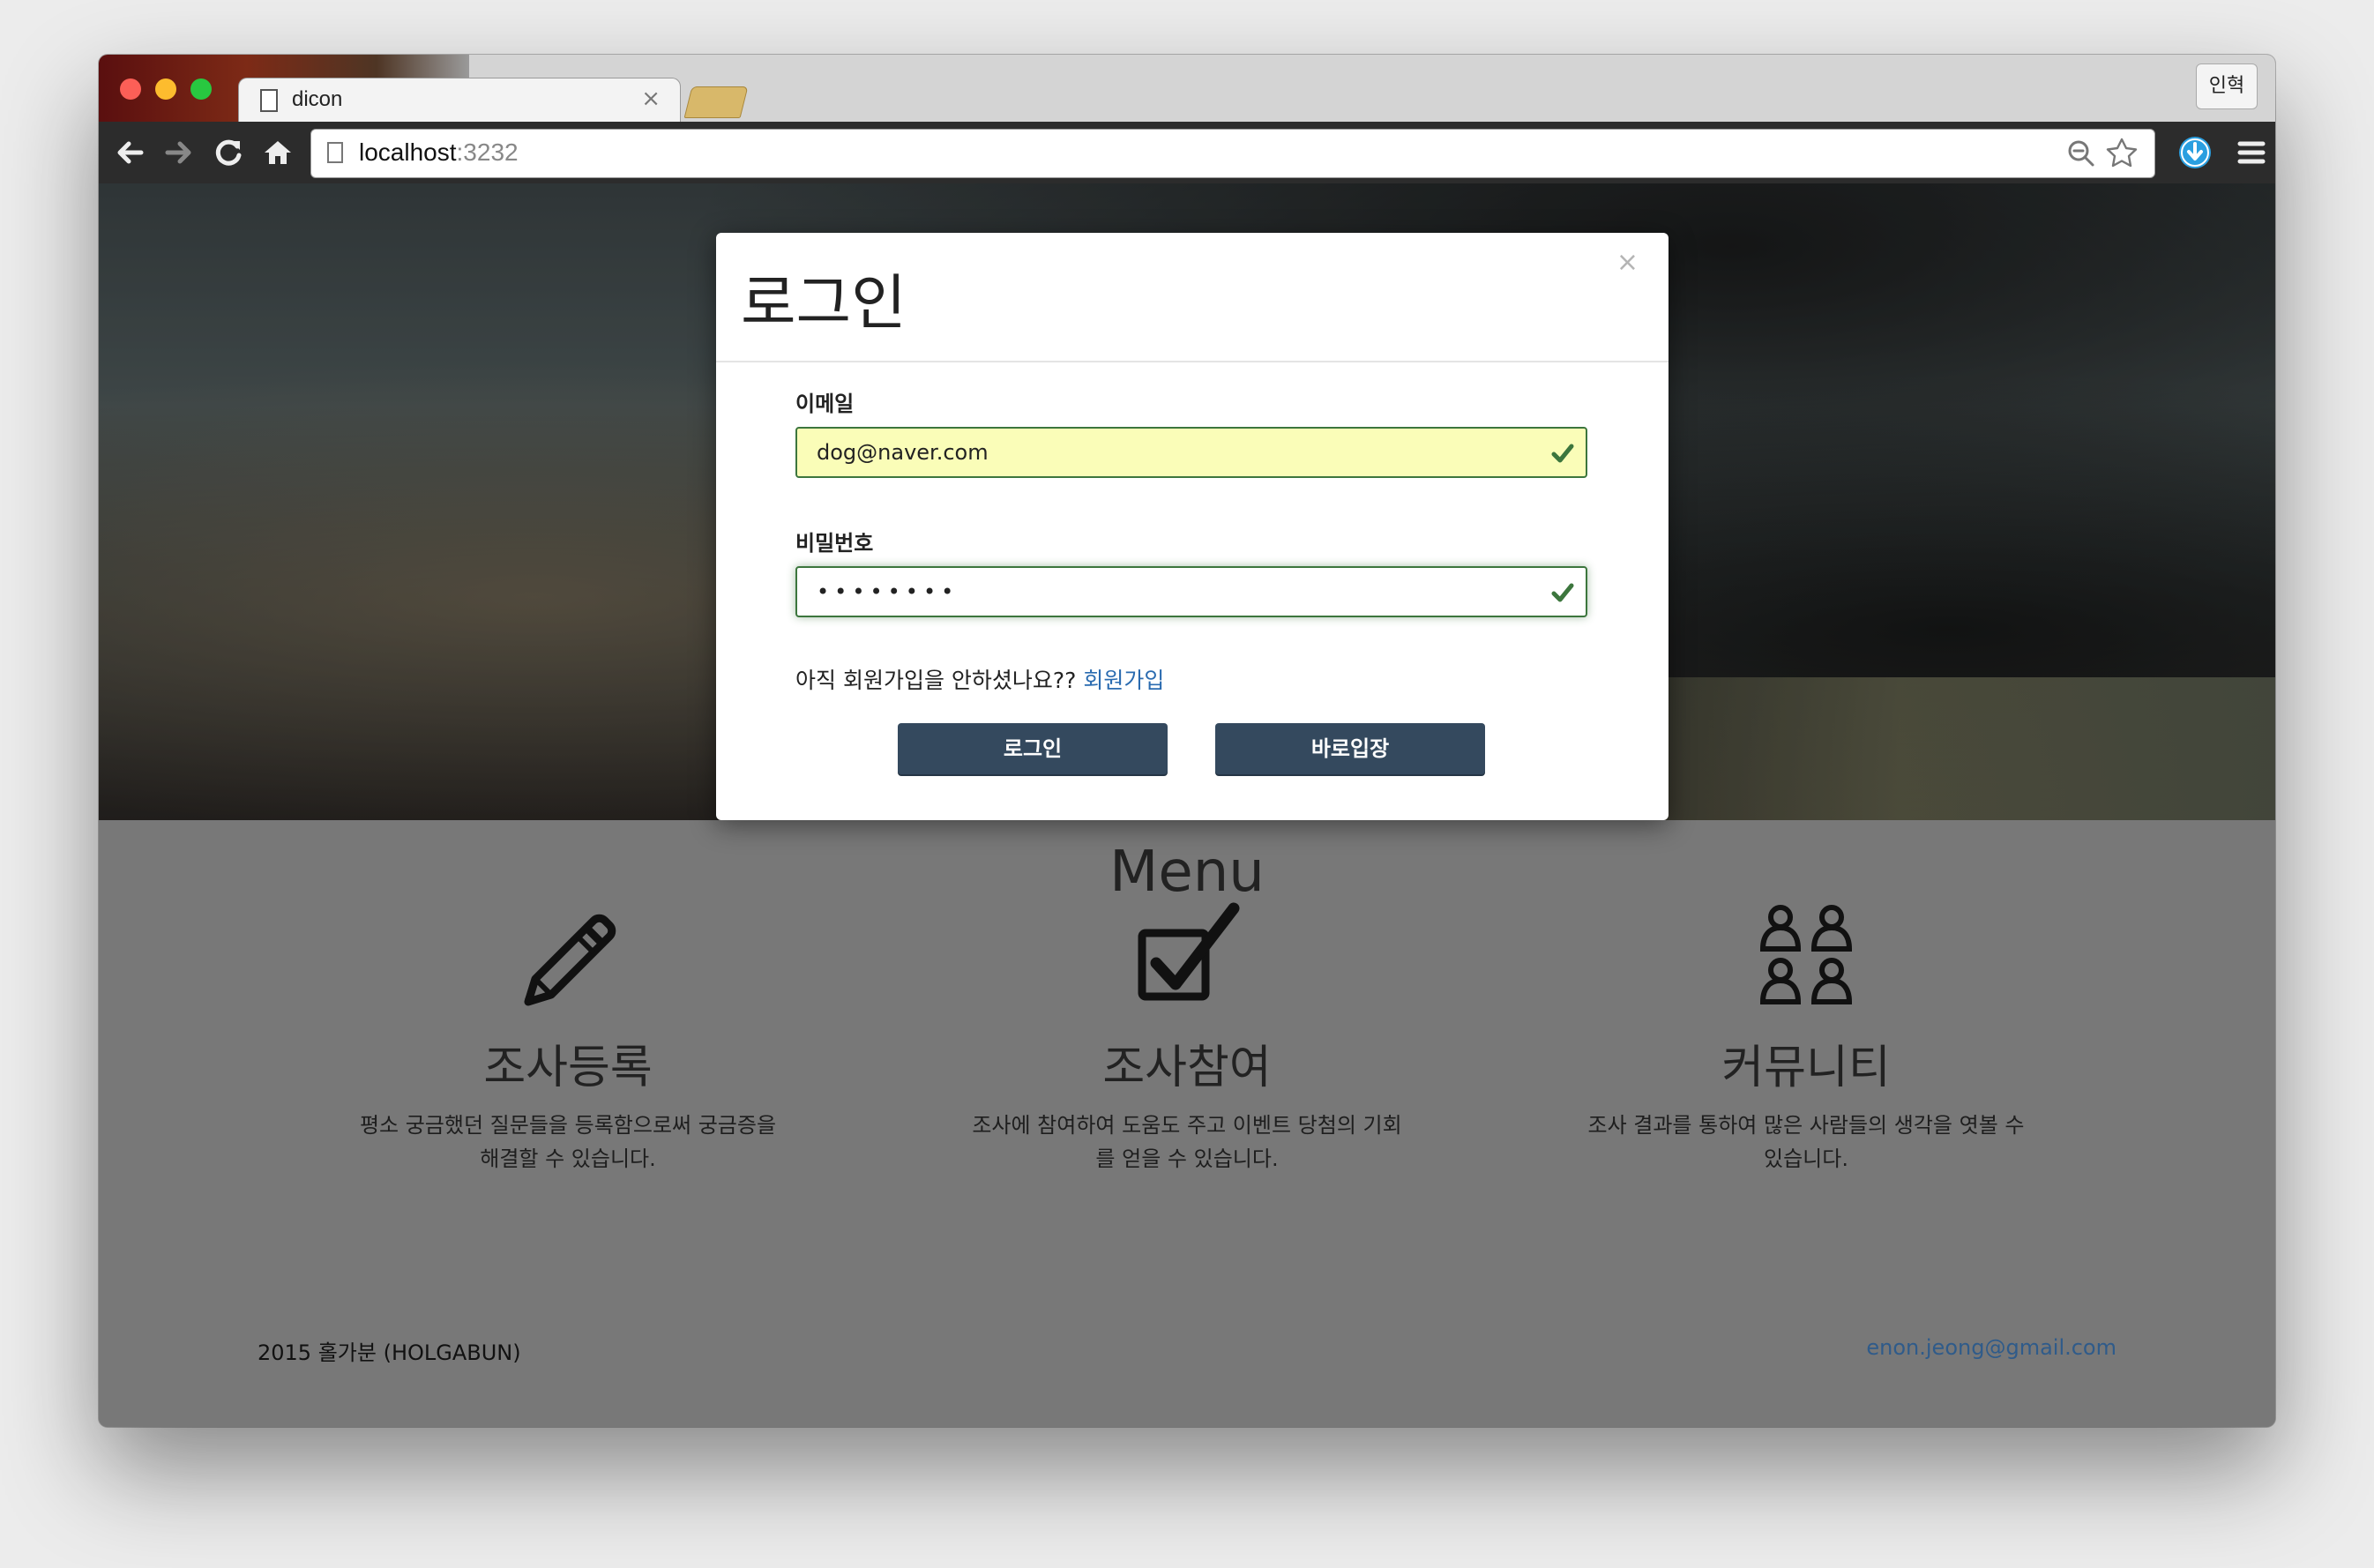 This screenshot has height=1568, width=2374. I want to click on footer-copyright: 2015 홀가분 (HOLGABUN), so click(389, 1352).